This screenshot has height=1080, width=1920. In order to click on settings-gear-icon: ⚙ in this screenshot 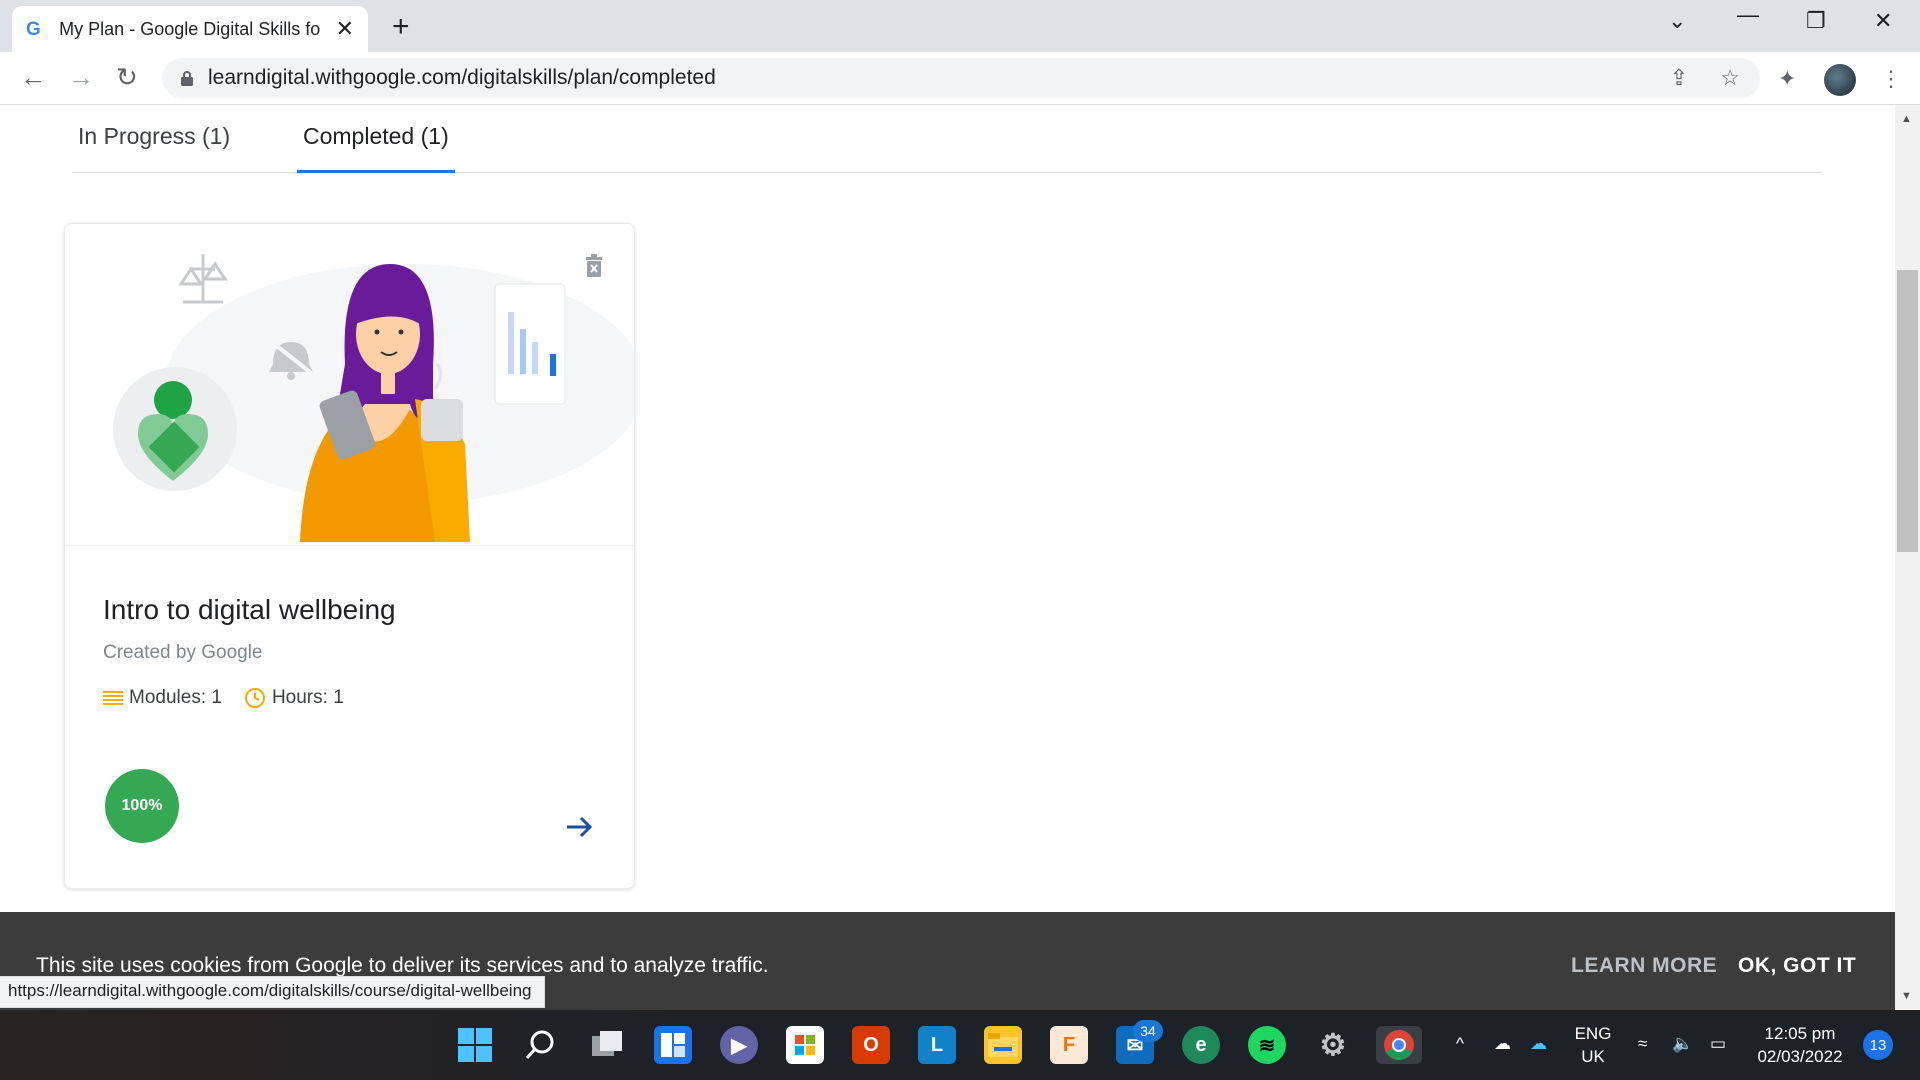, I will do `click(1333, 1045)`.